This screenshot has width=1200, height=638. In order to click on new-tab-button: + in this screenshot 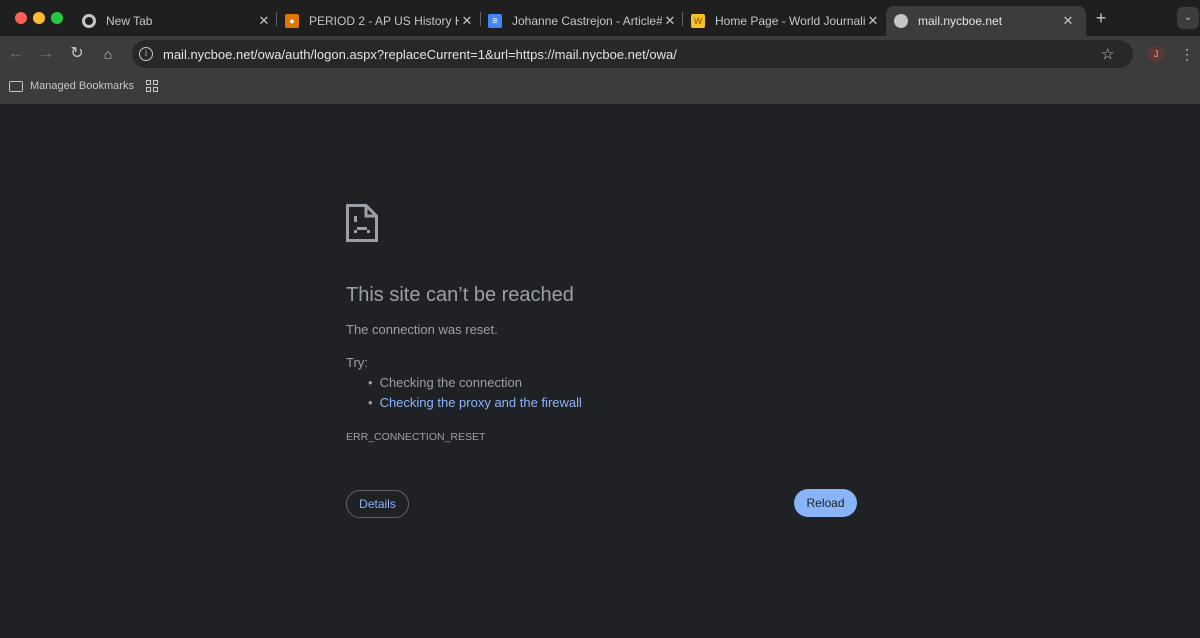, I will do `click(1101, 18)`.